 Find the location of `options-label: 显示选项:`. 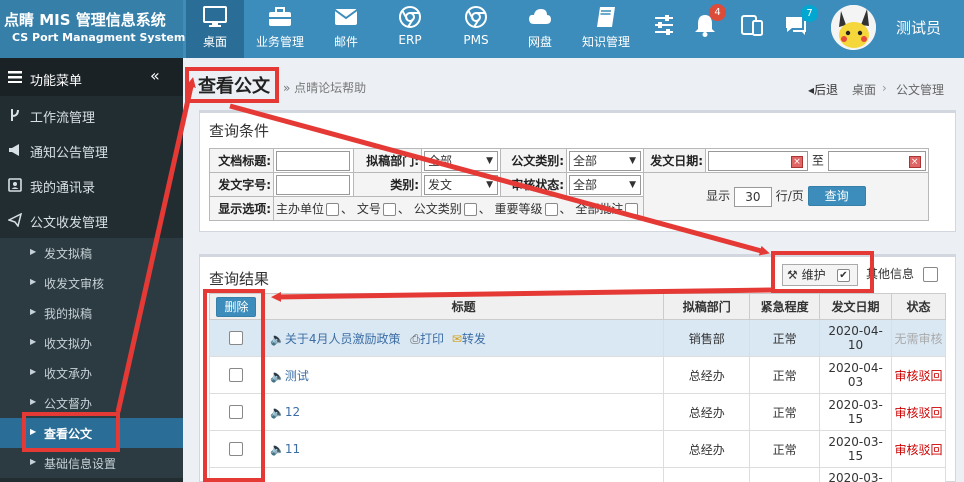

options-label: 显示选项: is located at coordinates (241, 208).